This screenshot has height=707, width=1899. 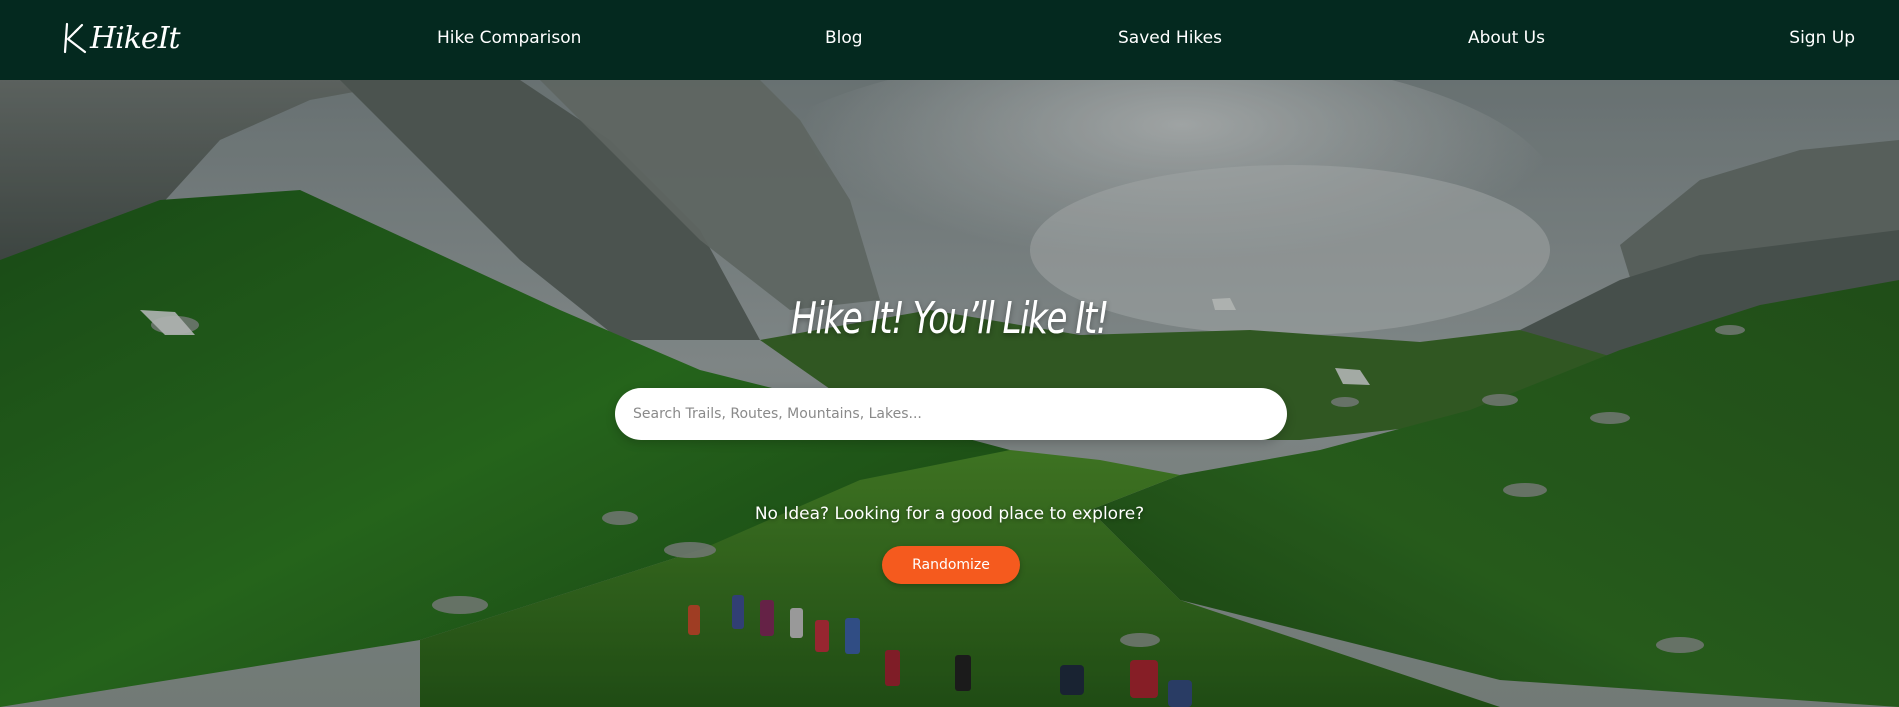 What do you see at coordinates (75, 38) in the screenshot?
I see `hiker-k-icon` at bounding box center [75, 38].